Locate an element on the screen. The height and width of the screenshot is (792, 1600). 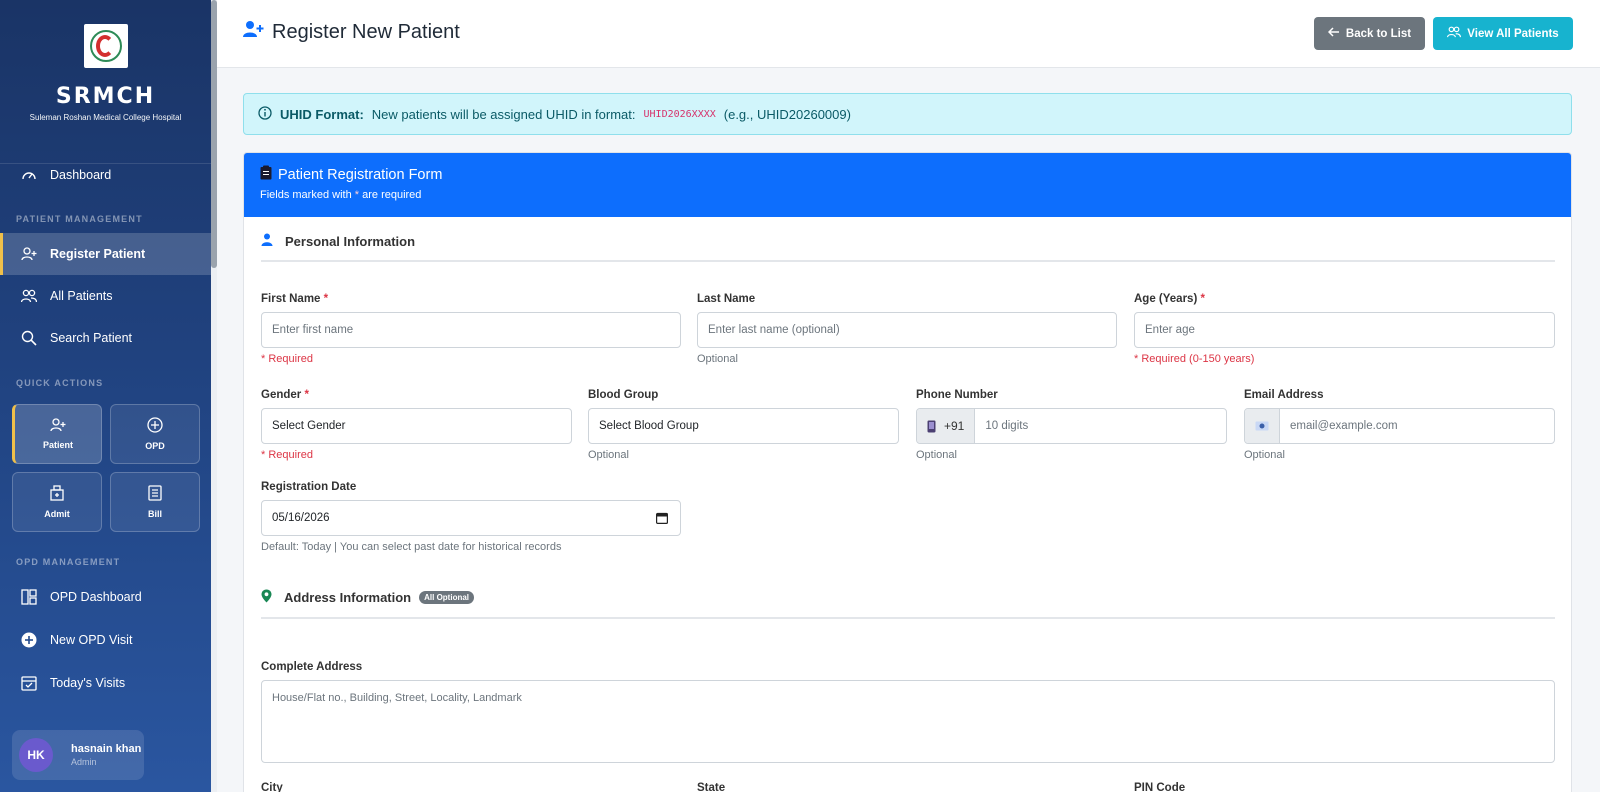
sidebar-item-register-patient: Register Patient is located at coordinates (105, 254).